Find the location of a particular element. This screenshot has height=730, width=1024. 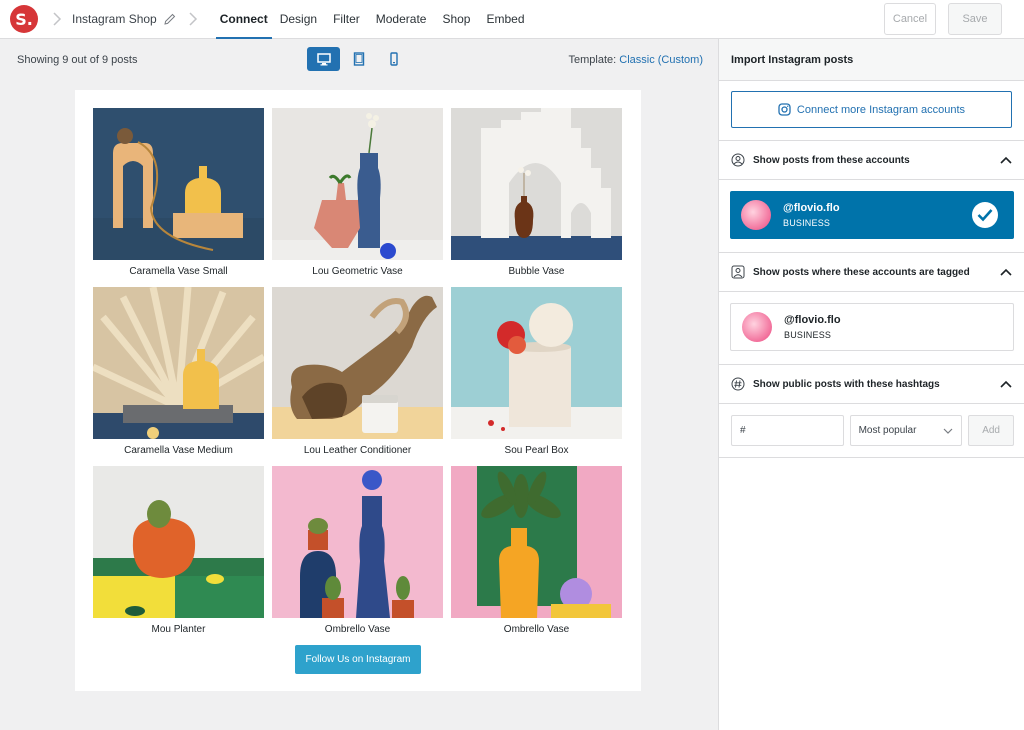

tab-moderate: Moderate is located at coordinates (401, 19).